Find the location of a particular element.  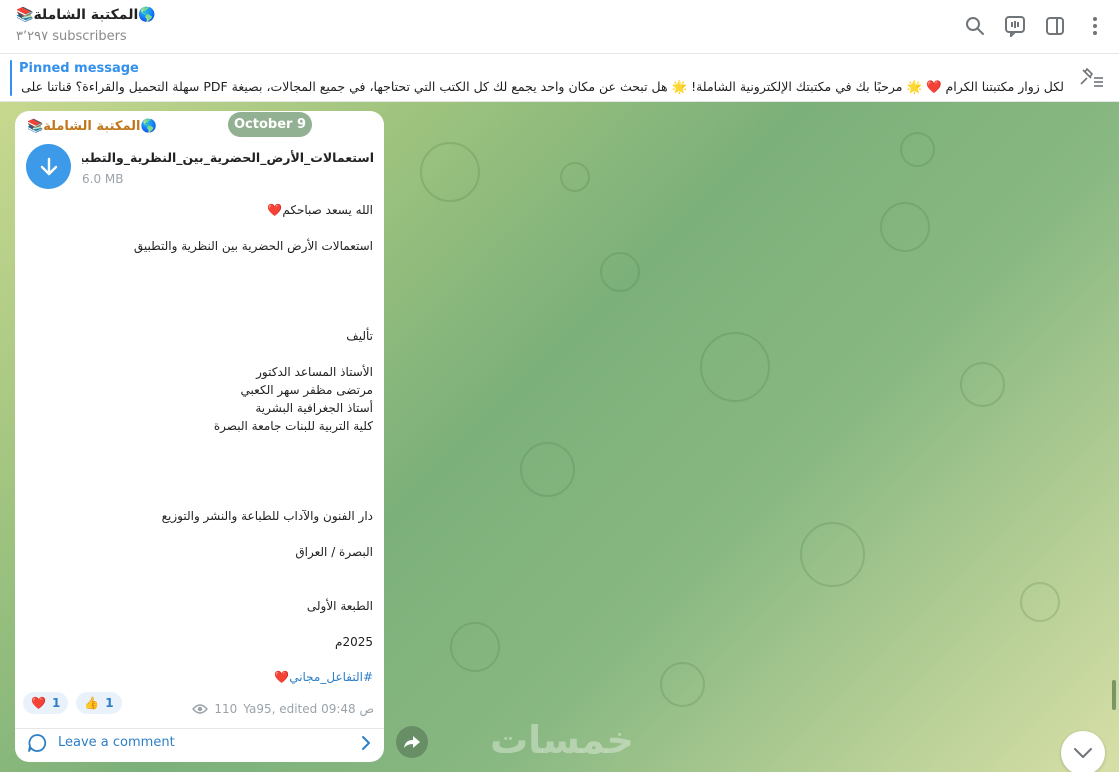

msg-authored-by: تأليف is located at coordinates (359, 336).